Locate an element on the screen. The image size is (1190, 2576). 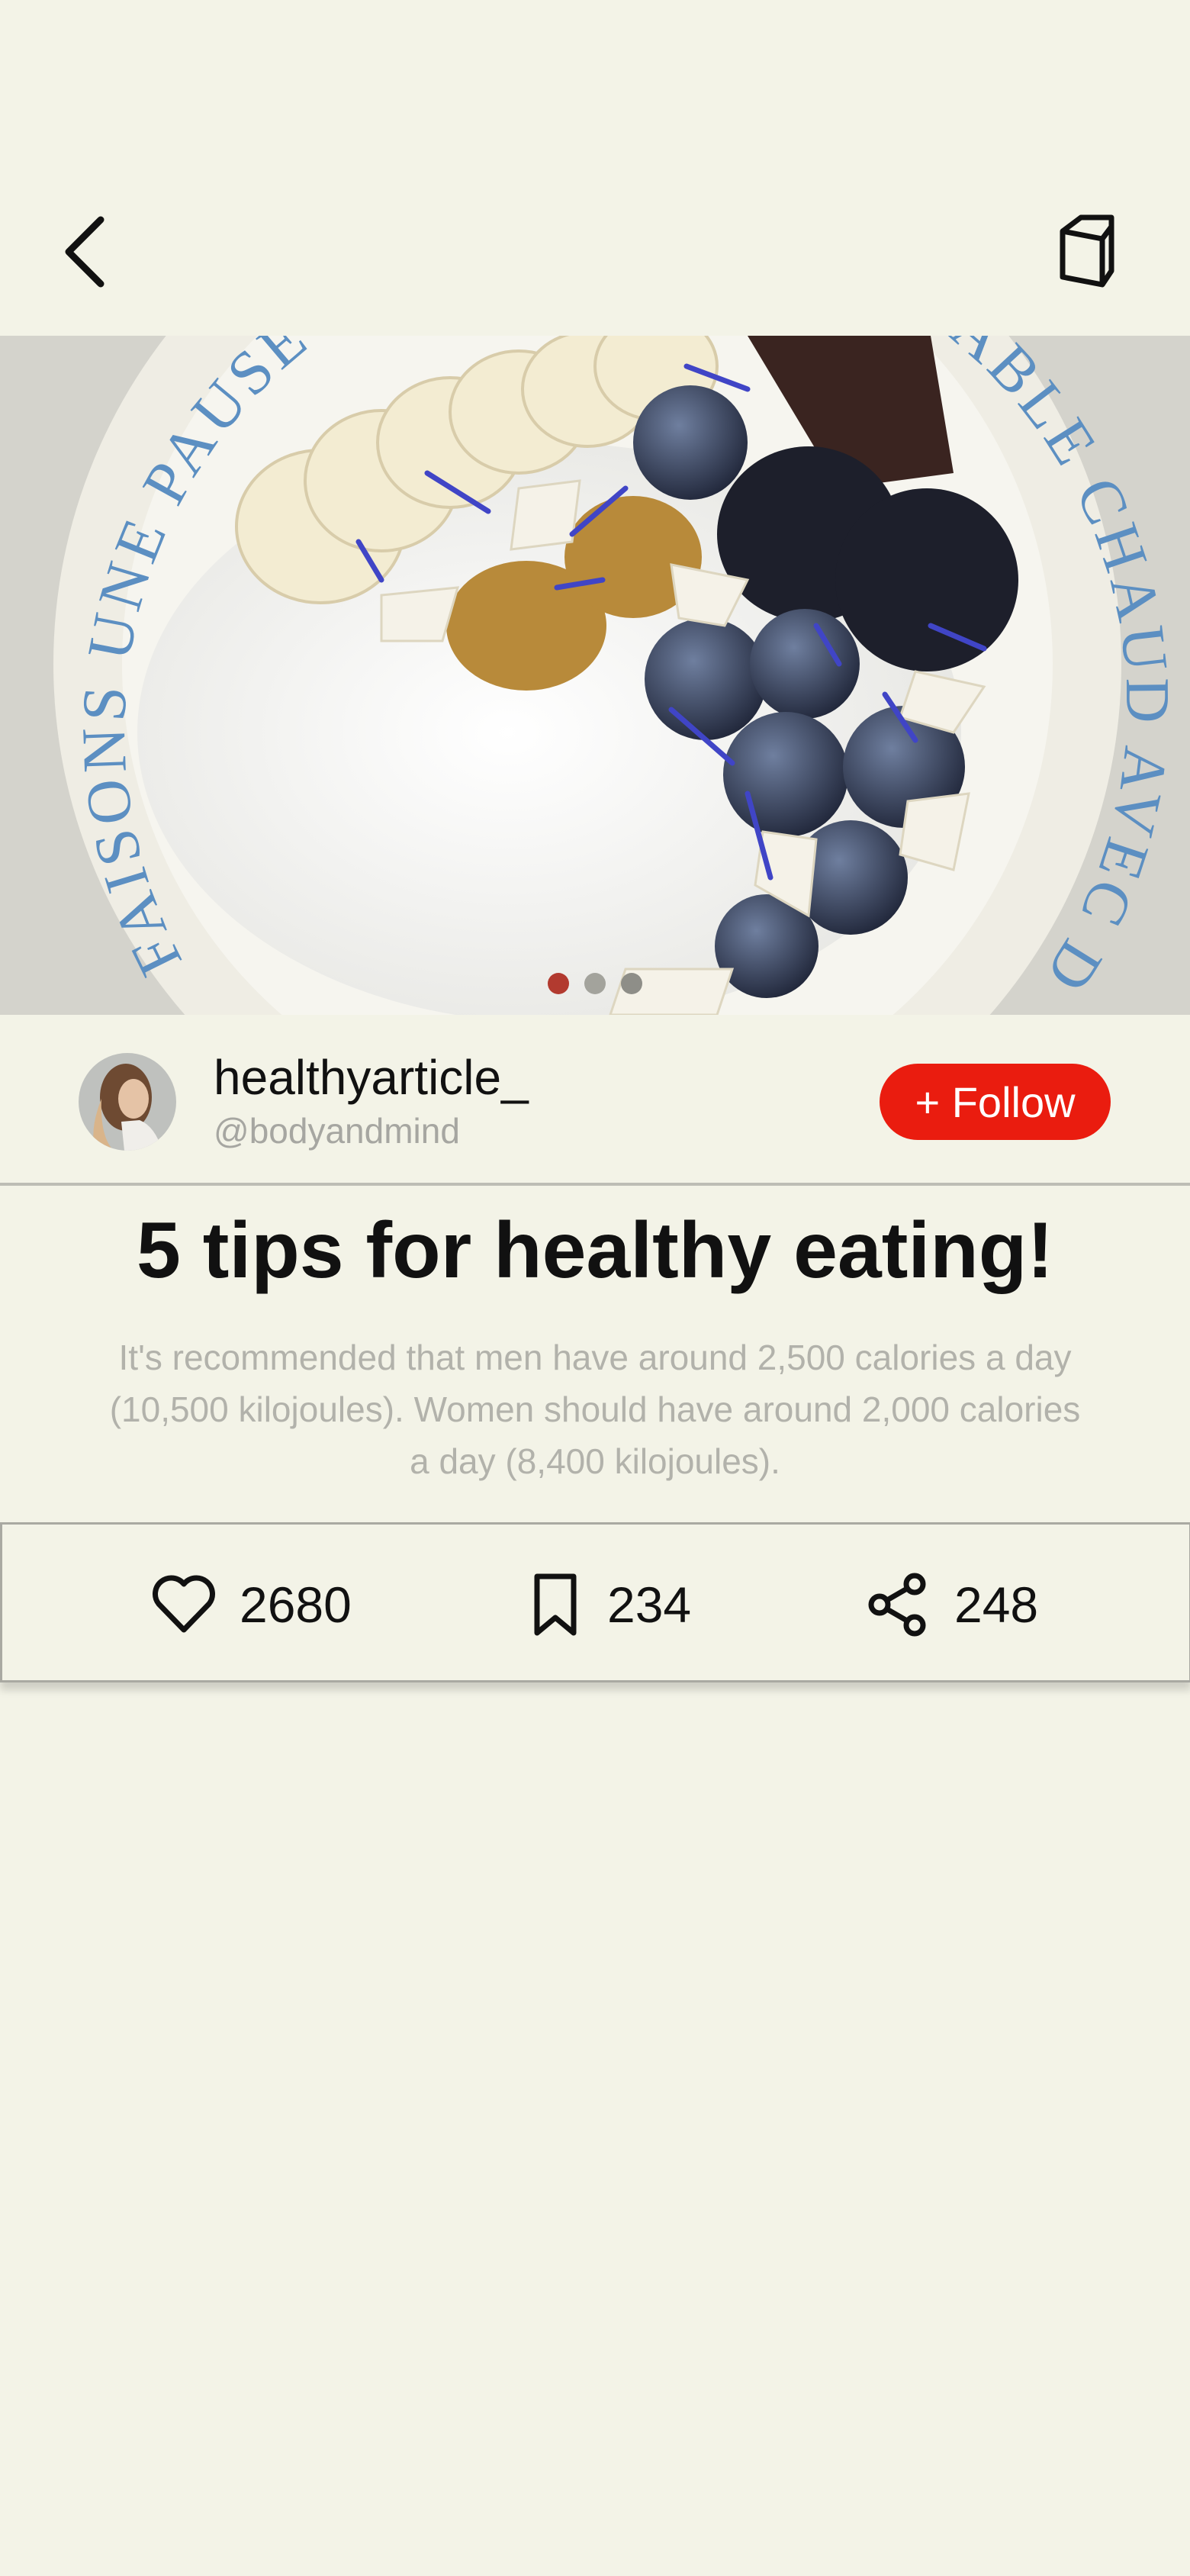
author-row: healthyarticle_ @bodyandmind + Follow is located at coordinates (595, 1099).